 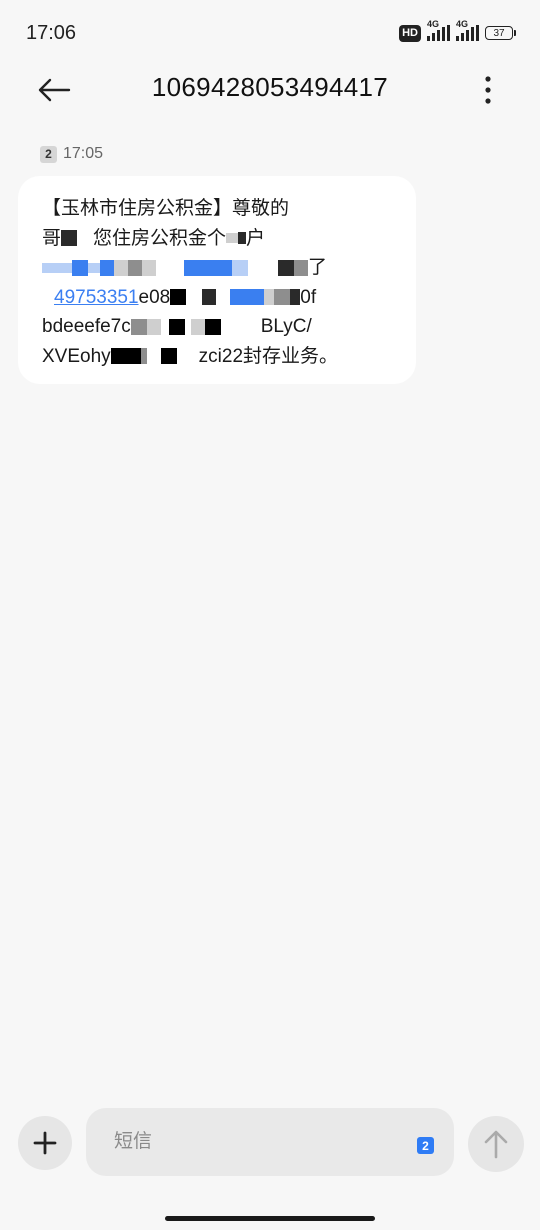 I want to click on arrow-up-icon, so click(x=496, y=1144).